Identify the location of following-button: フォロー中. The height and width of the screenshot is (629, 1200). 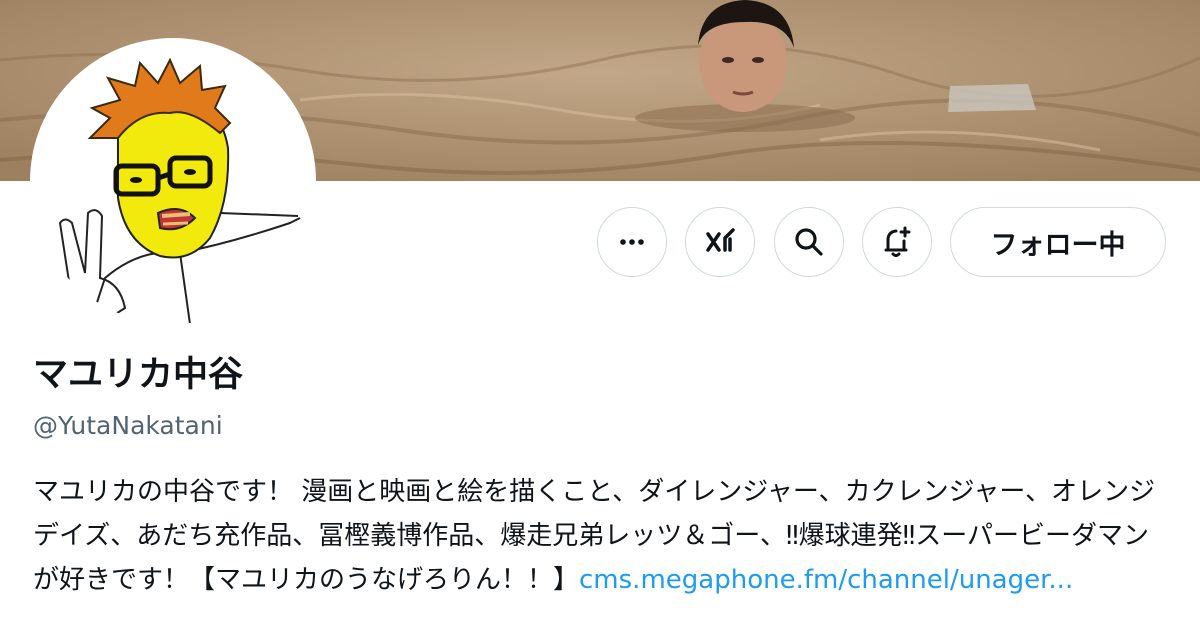
(1058, 242).